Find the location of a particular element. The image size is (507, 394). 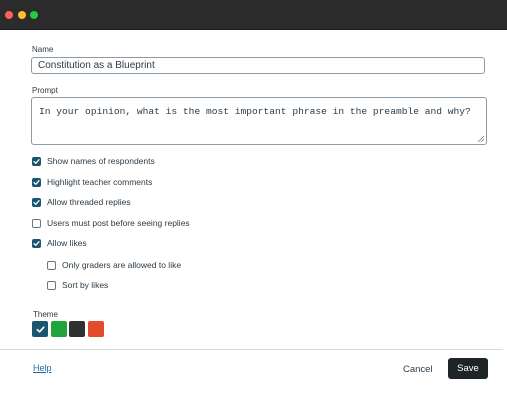

close-window-button is located at coordinates (9, 15).